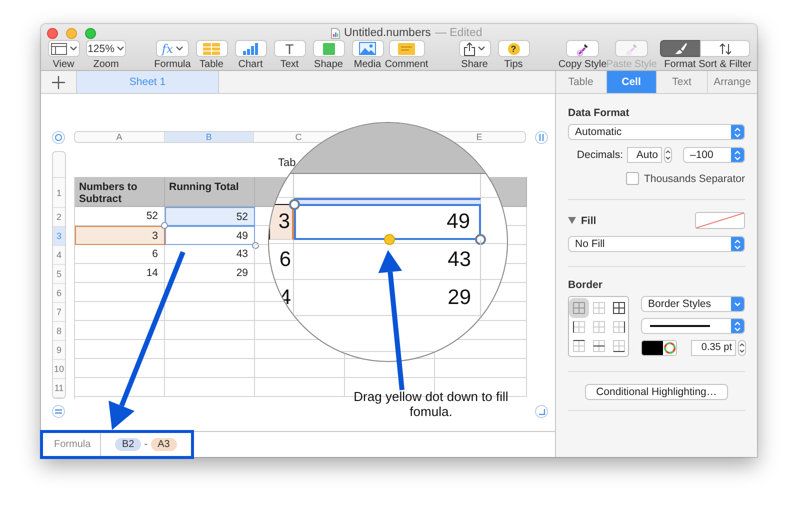 This screenshot has height=516, width=799. What do you see at coordinates (693, 326) in the screenshot?
I see `line-style-dropdown` at bounding box center [693, 326].